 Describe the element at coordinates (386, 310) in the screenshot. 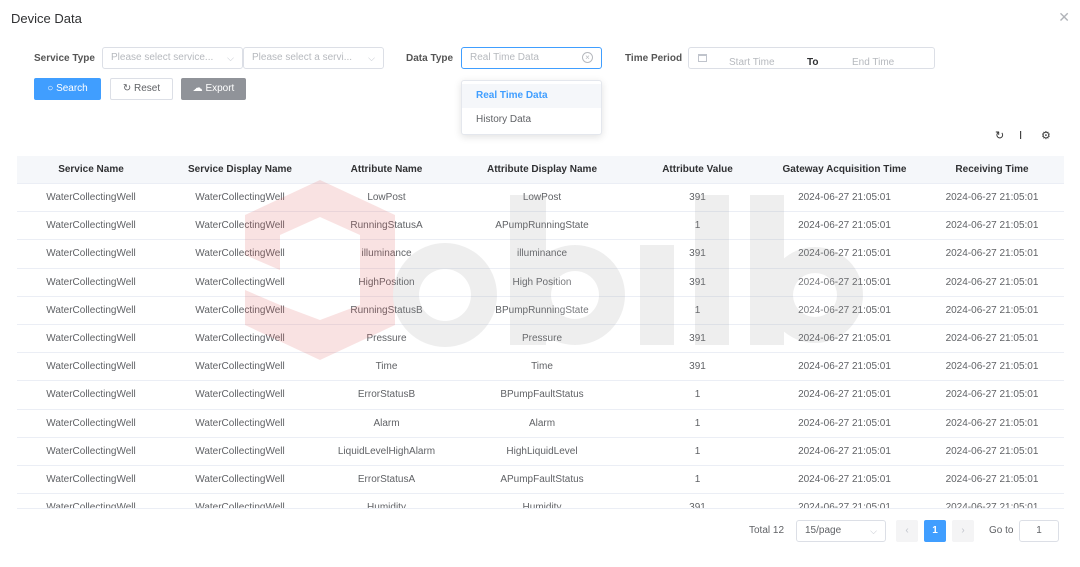

I see `table-cell: RunningStatusB` at that location.